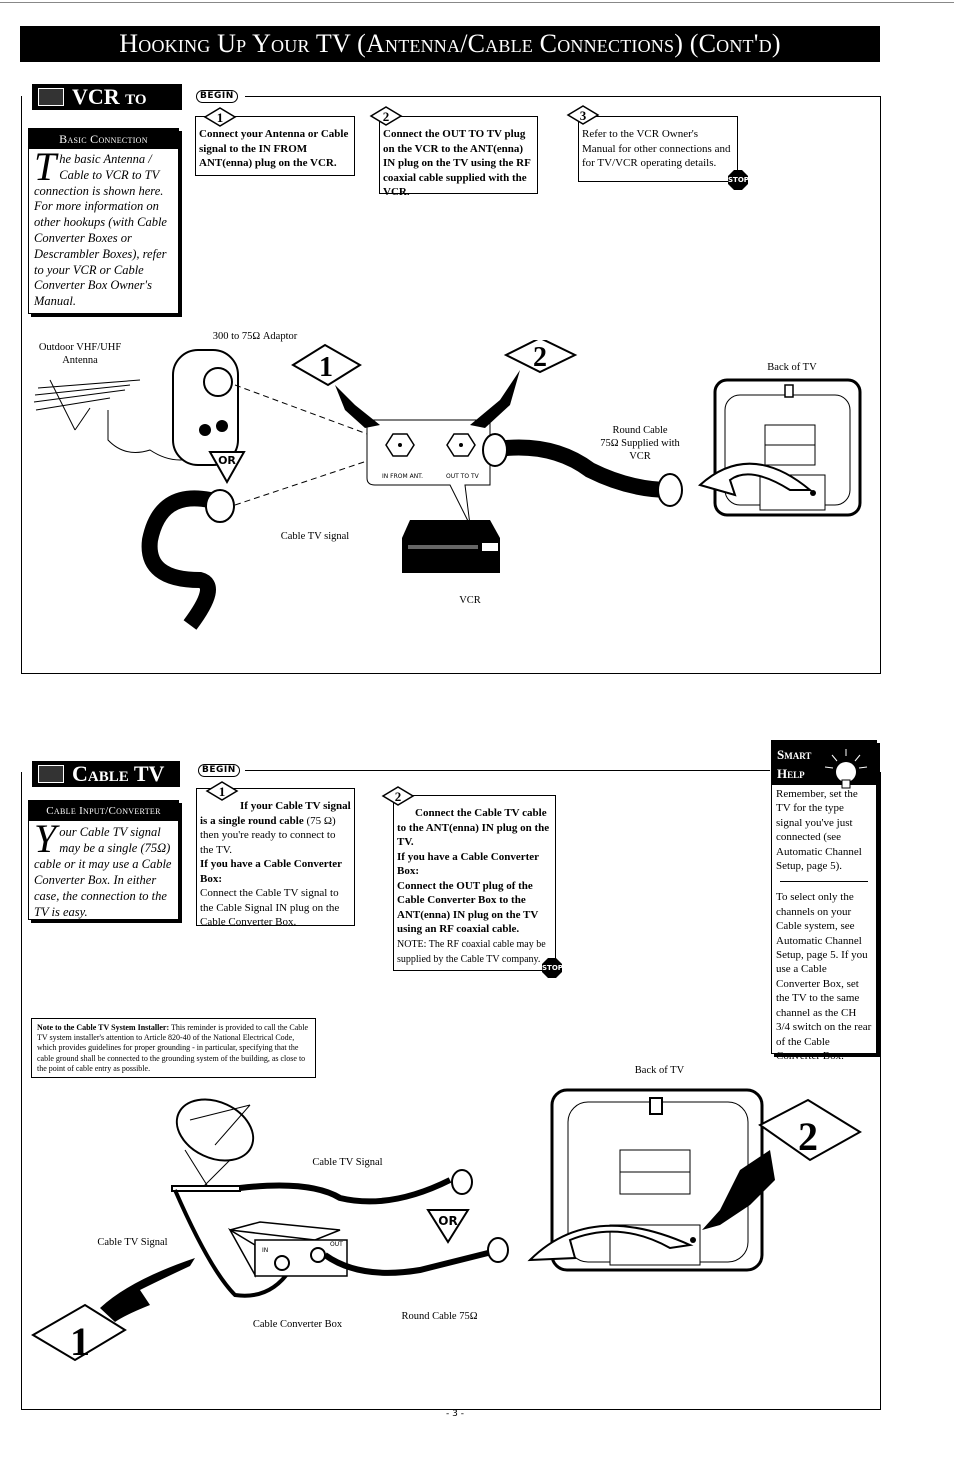  What do you see at coordinates (468, 970) in the screenshot?
I see `step-2-bottom-rule` at bounding box center [468, 970].